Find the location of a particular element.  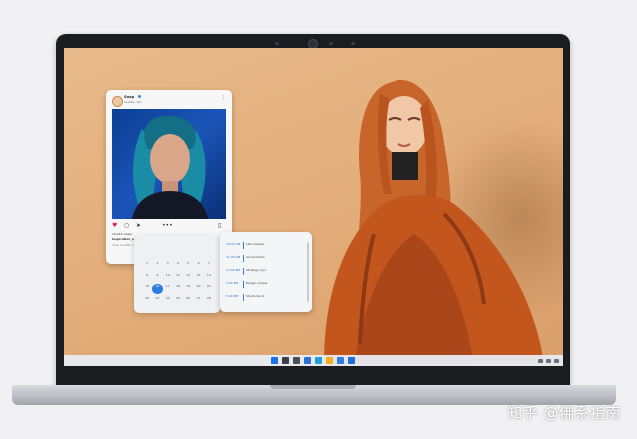

wifi-icon is located at coordinates (540, 360).